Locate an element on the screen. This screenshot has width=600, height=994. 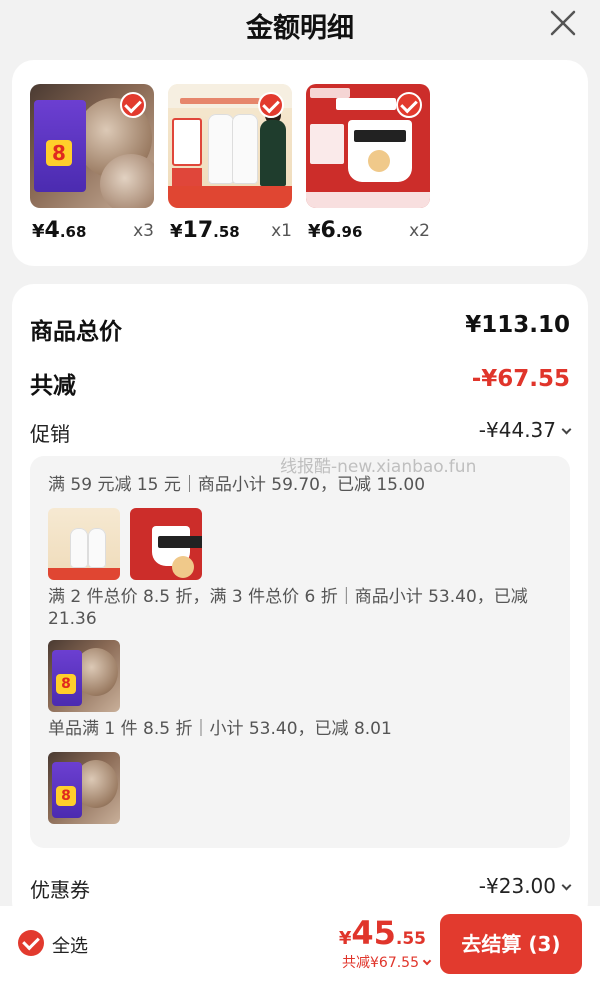
header: 金额明细 is located at coordinates (300, 25).